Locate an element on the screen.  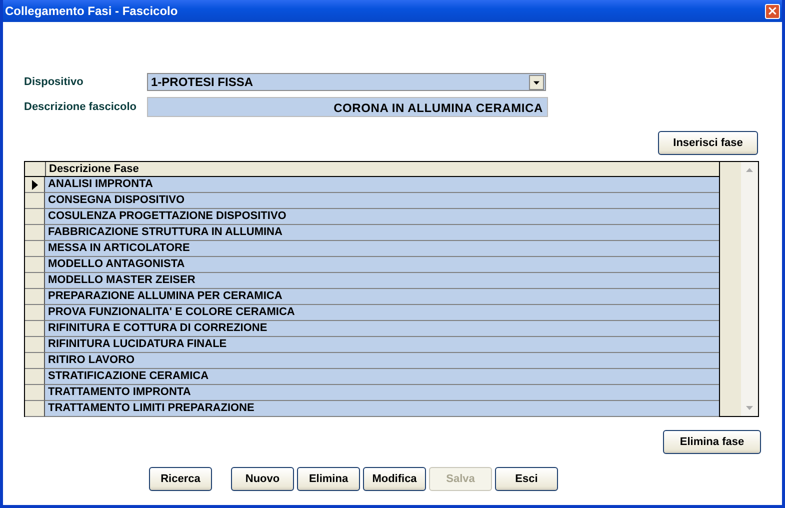
table-cell: RIFINITURA E COTTURA DI CORREZIONE is located at coordinates (382, 329).